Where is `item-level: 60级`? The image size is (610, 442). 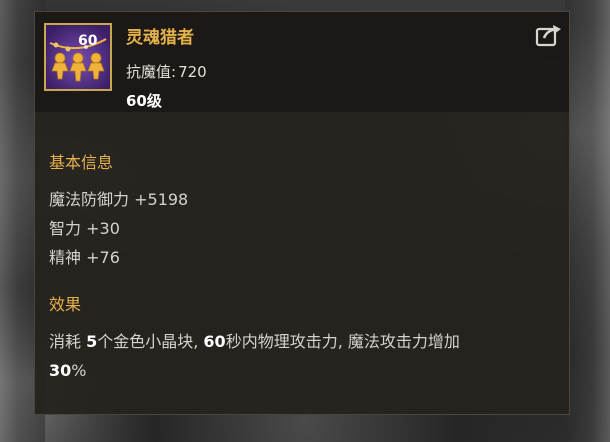 item-level: 60级 is located at coordinates (144, 101).